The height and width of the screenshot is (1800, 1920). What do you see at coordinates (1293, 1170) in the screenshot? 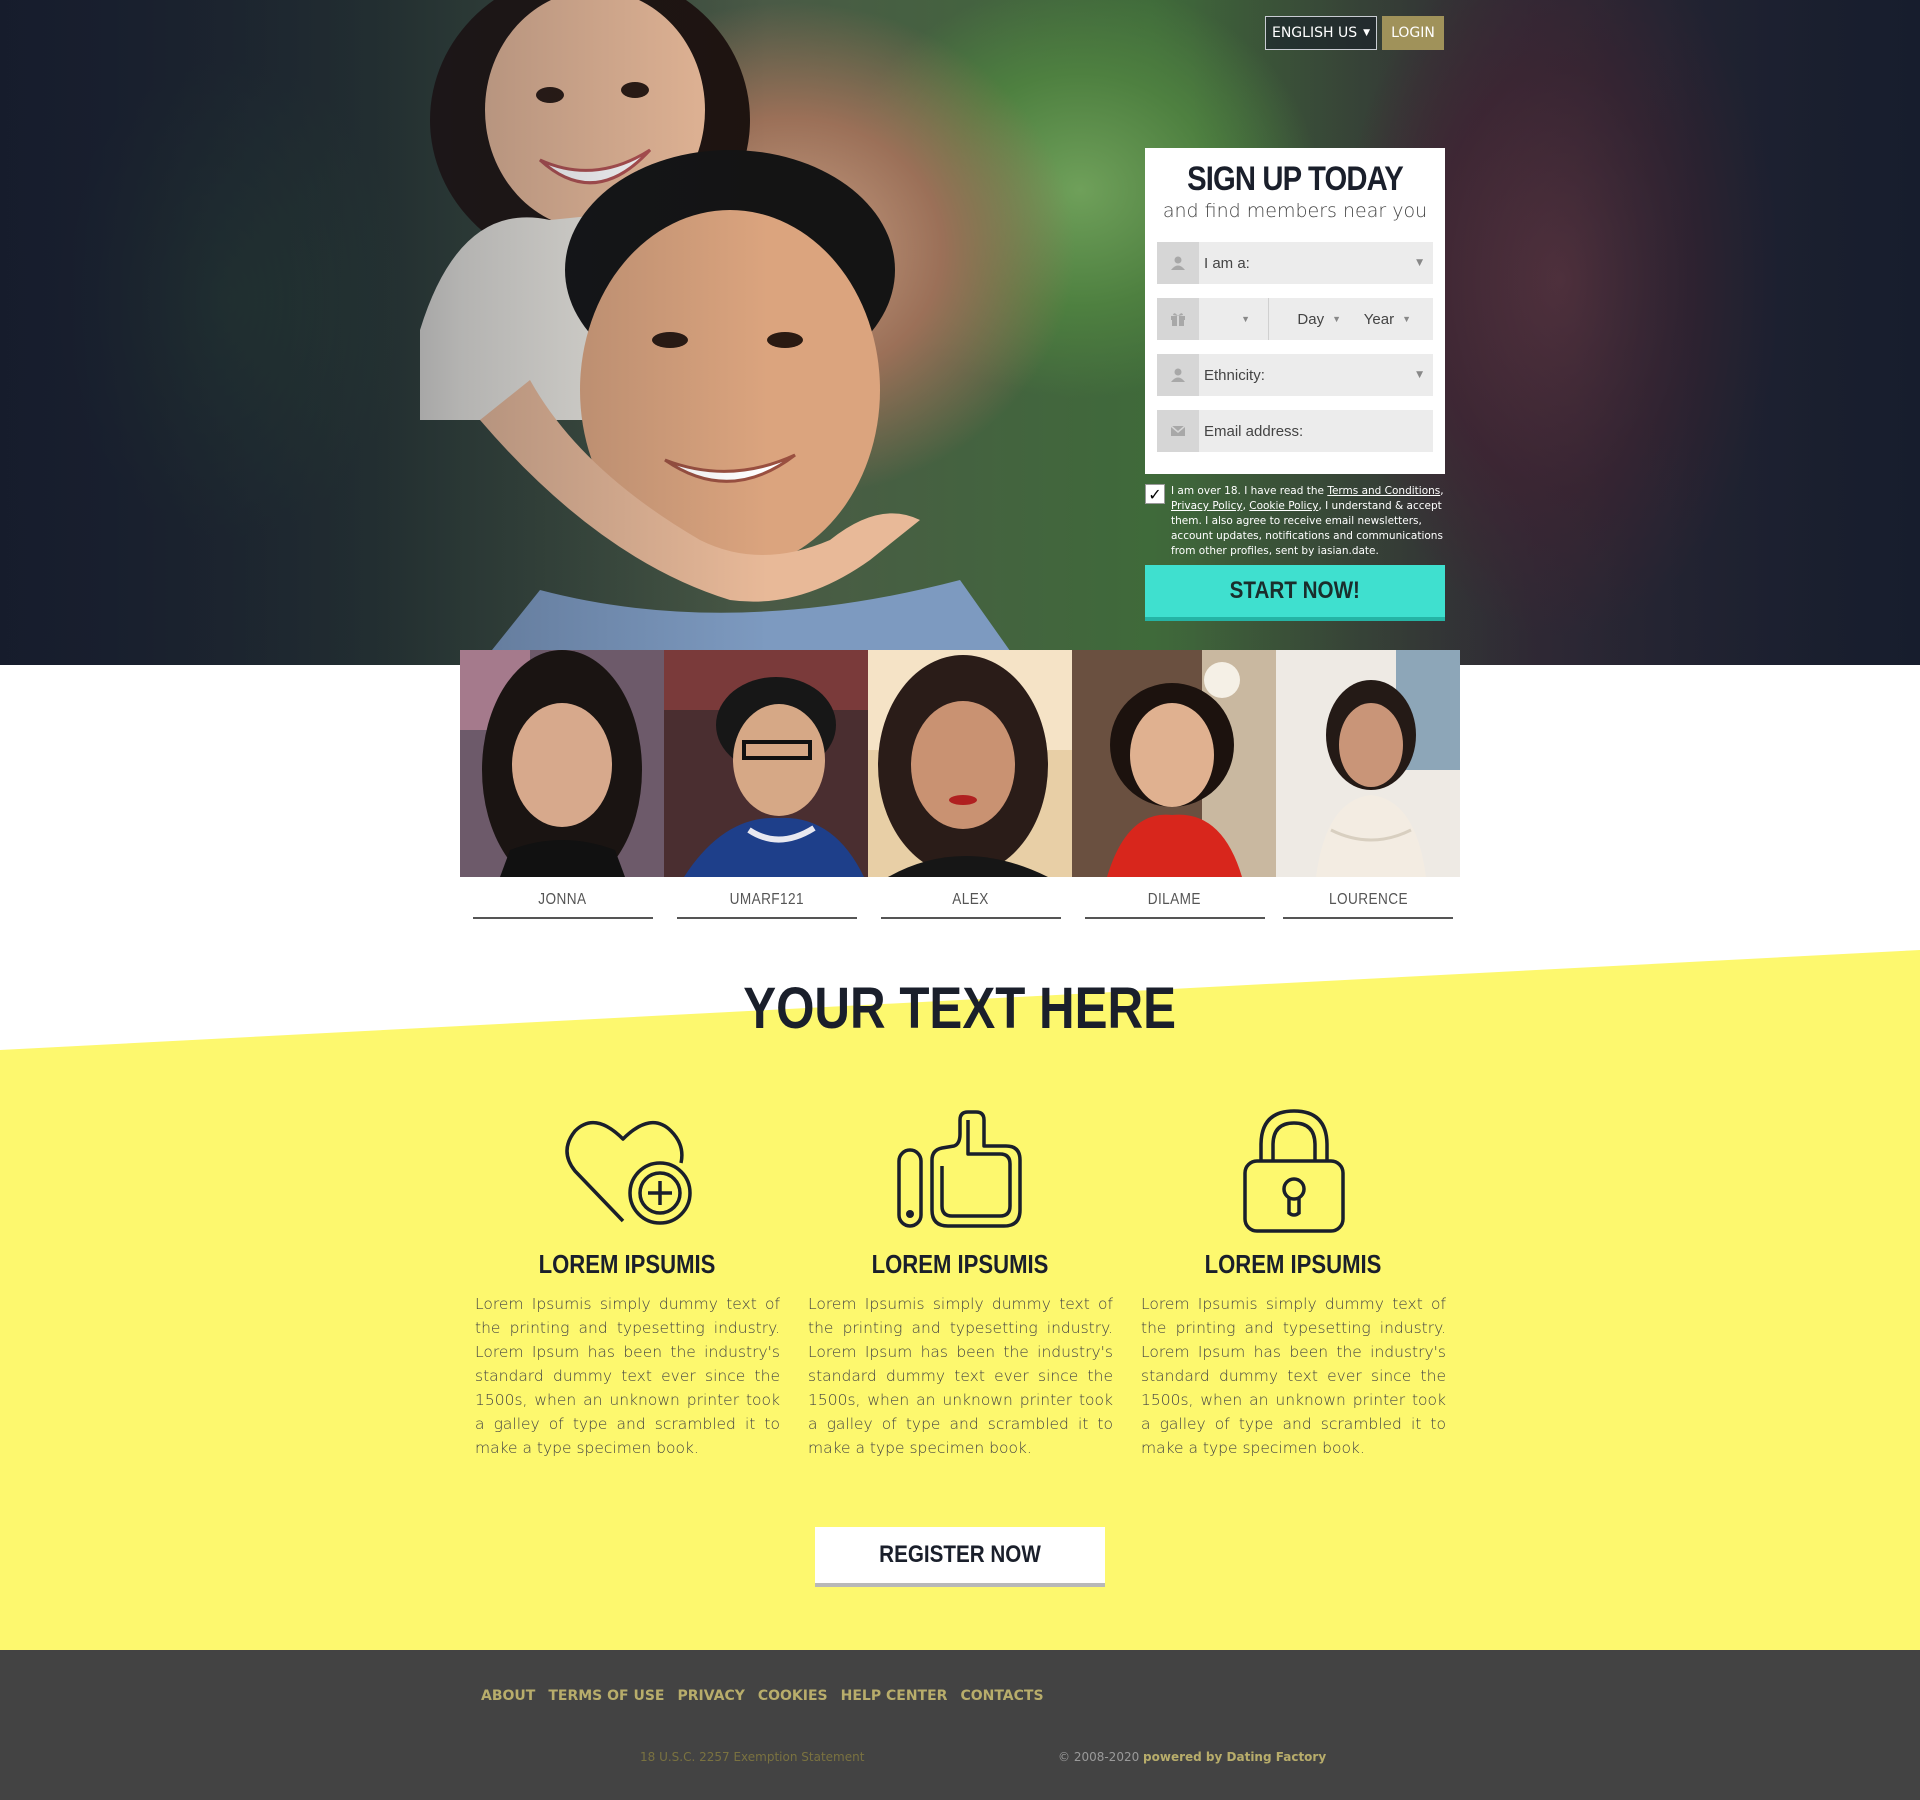
I see `padlock-icon` at bounding box center [1293, 1170].